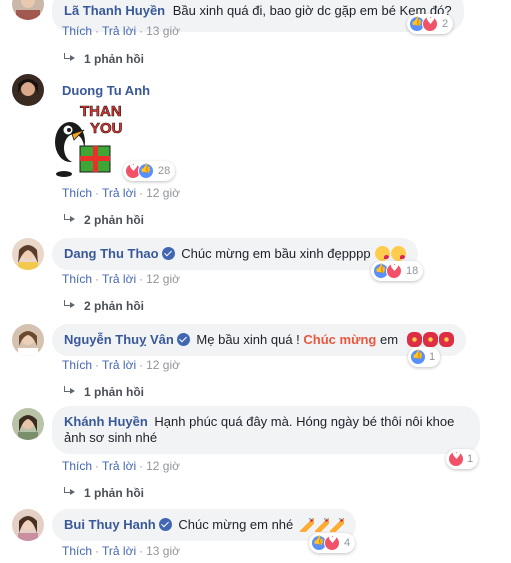 The height and width of the screenshot is (563, 511). What do you see at coordinates (248, 339) in the screenshot?
I see `comment-text: Mẹ bầu xinh quá !` at bounding box center [248, 339].